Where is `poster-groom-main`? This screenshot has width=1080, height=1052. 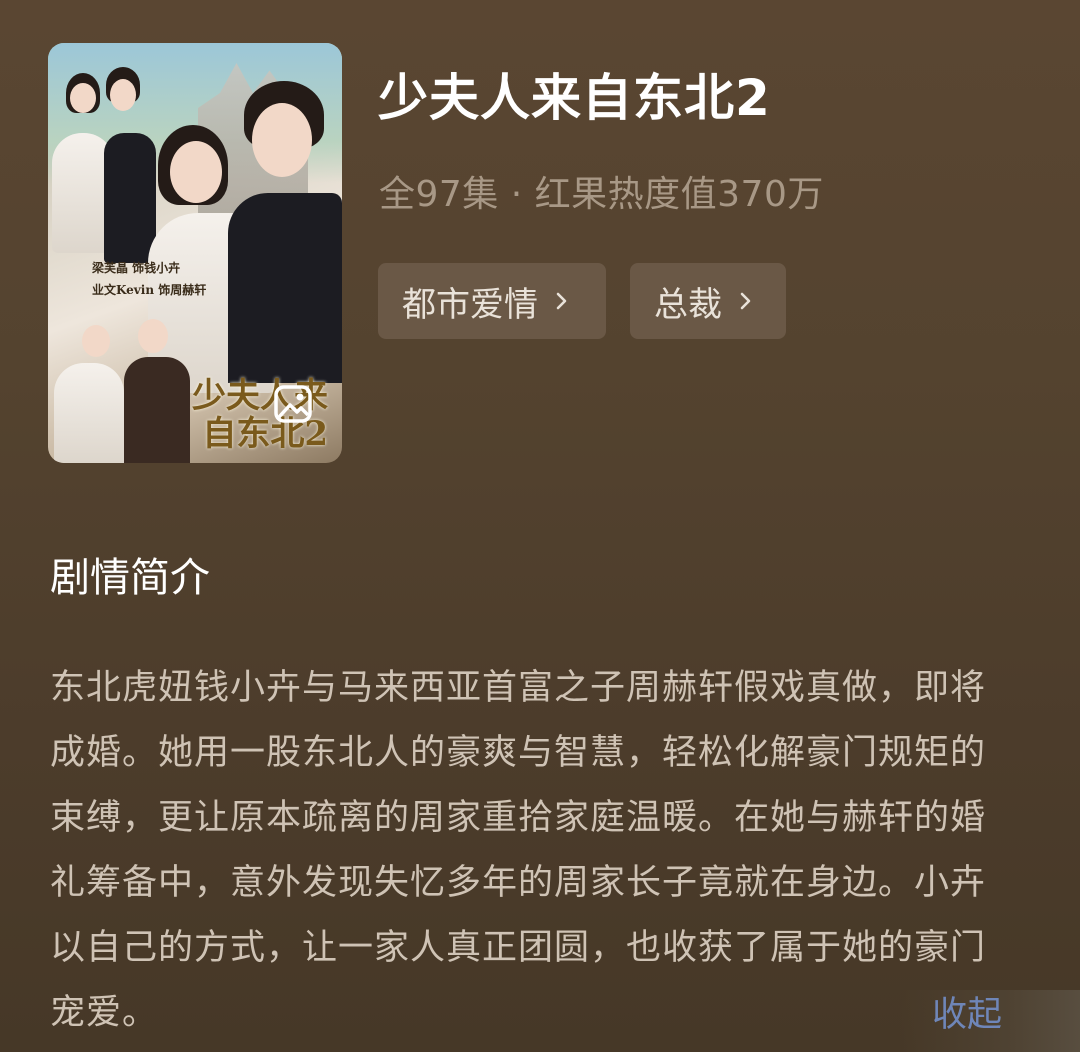 poster-groom-main is located at coordinates (285, 288).